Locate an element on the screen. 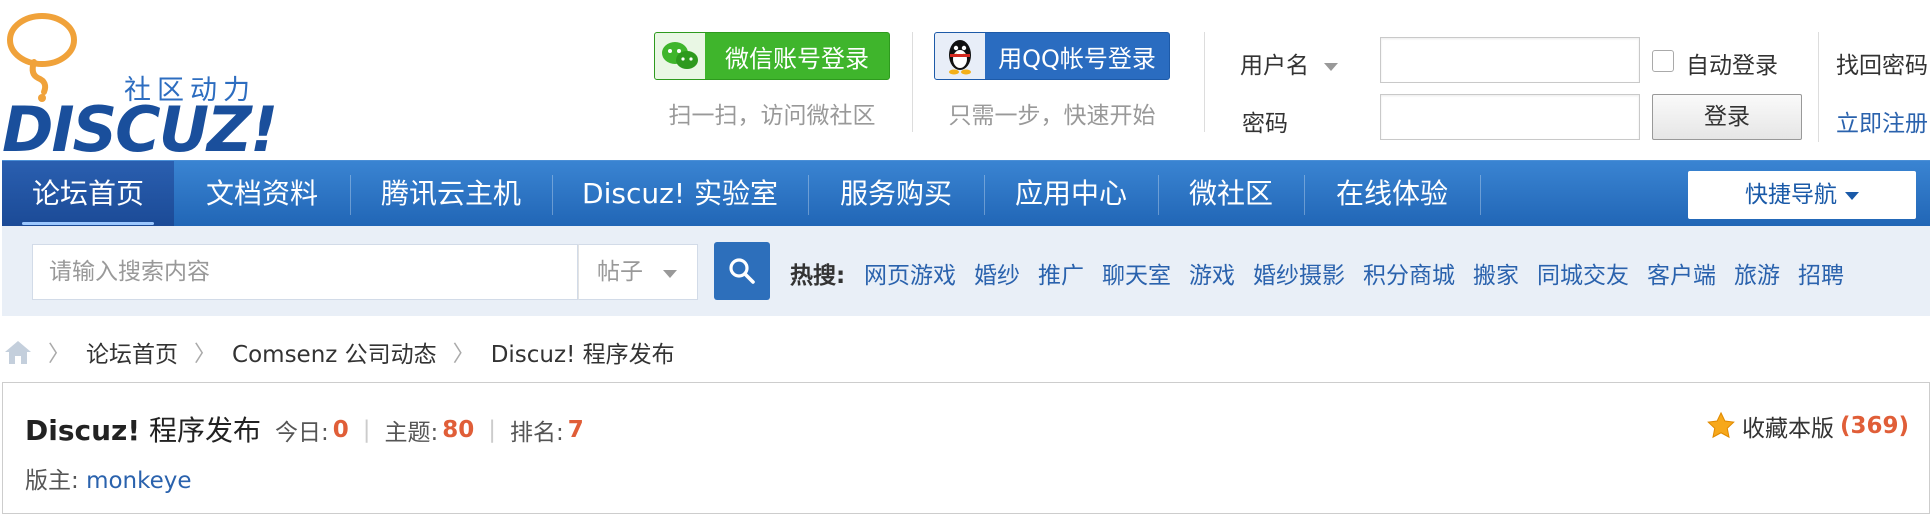 This screenshot has width=1932, height=520. favorite-forum-button: 收藏本版 (369) is located at coordinates (1807, 426).